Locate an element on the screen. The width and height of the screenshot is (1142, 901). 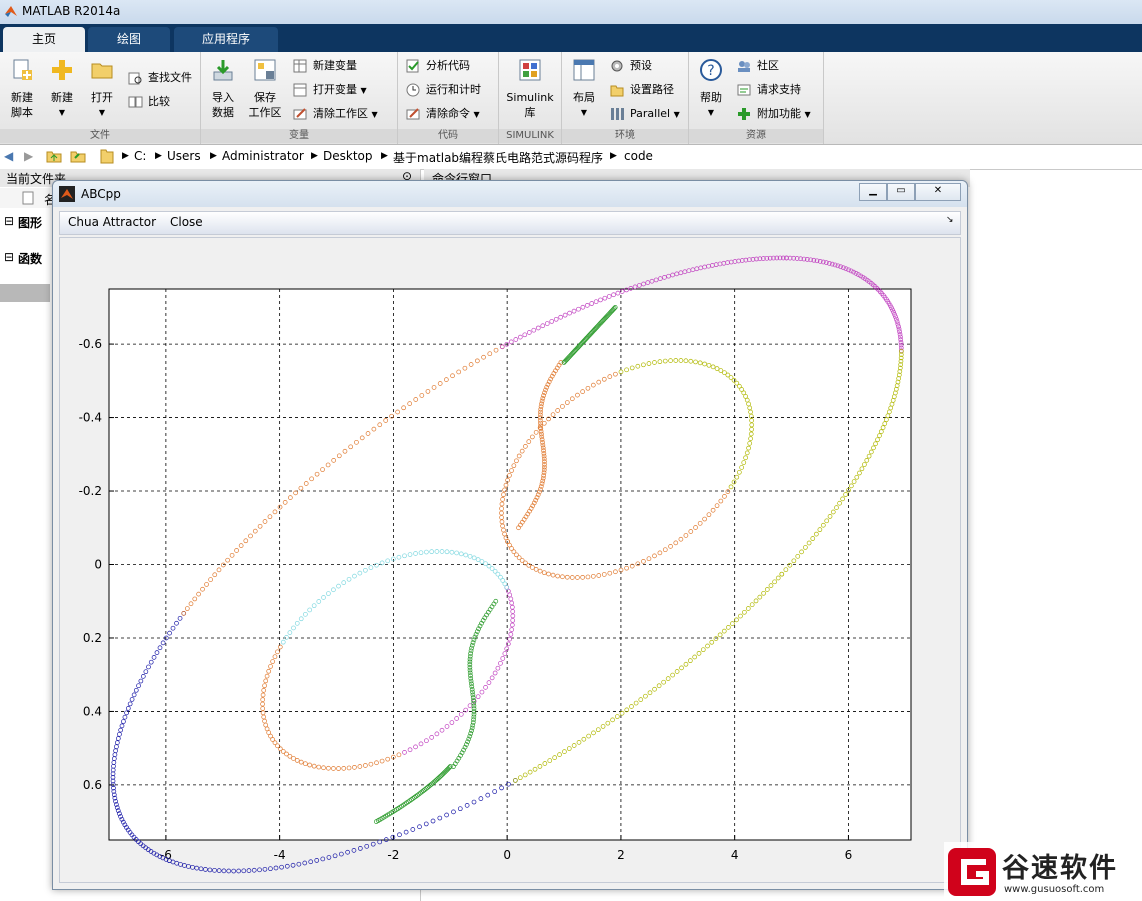
minimize-icon: ▁ is located at coordinates (873, 192).